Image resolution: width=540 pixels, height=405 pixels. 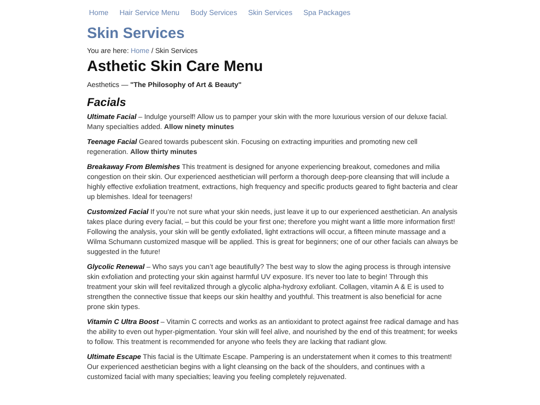 I want to click on section-heading: Facials, so click(x=107, y=103).